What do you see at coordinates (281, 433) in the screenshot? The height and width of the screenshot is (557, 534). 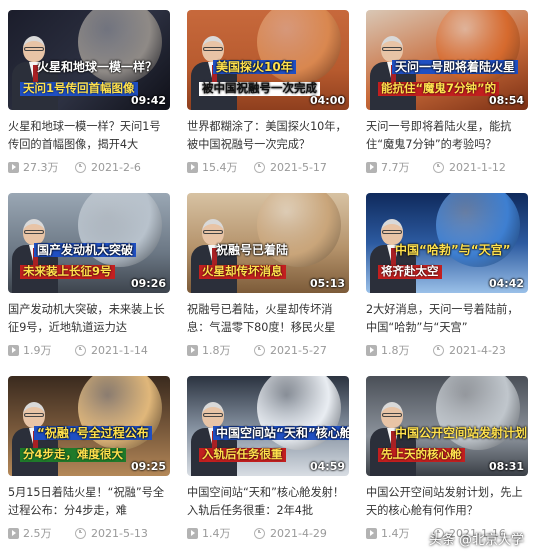 I see `thumbnail-caption-top: 中国空间站“天和”核心舱发射` at bounding box center [281, 433].